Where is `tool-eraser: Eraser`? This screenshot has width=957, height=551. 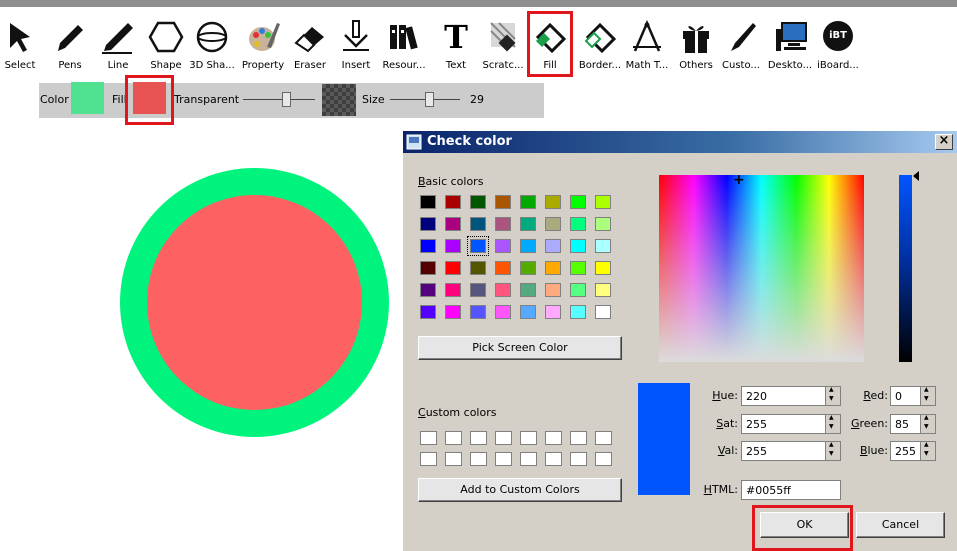
tool-eraser: Eraser is located at coordinates (310, 42).